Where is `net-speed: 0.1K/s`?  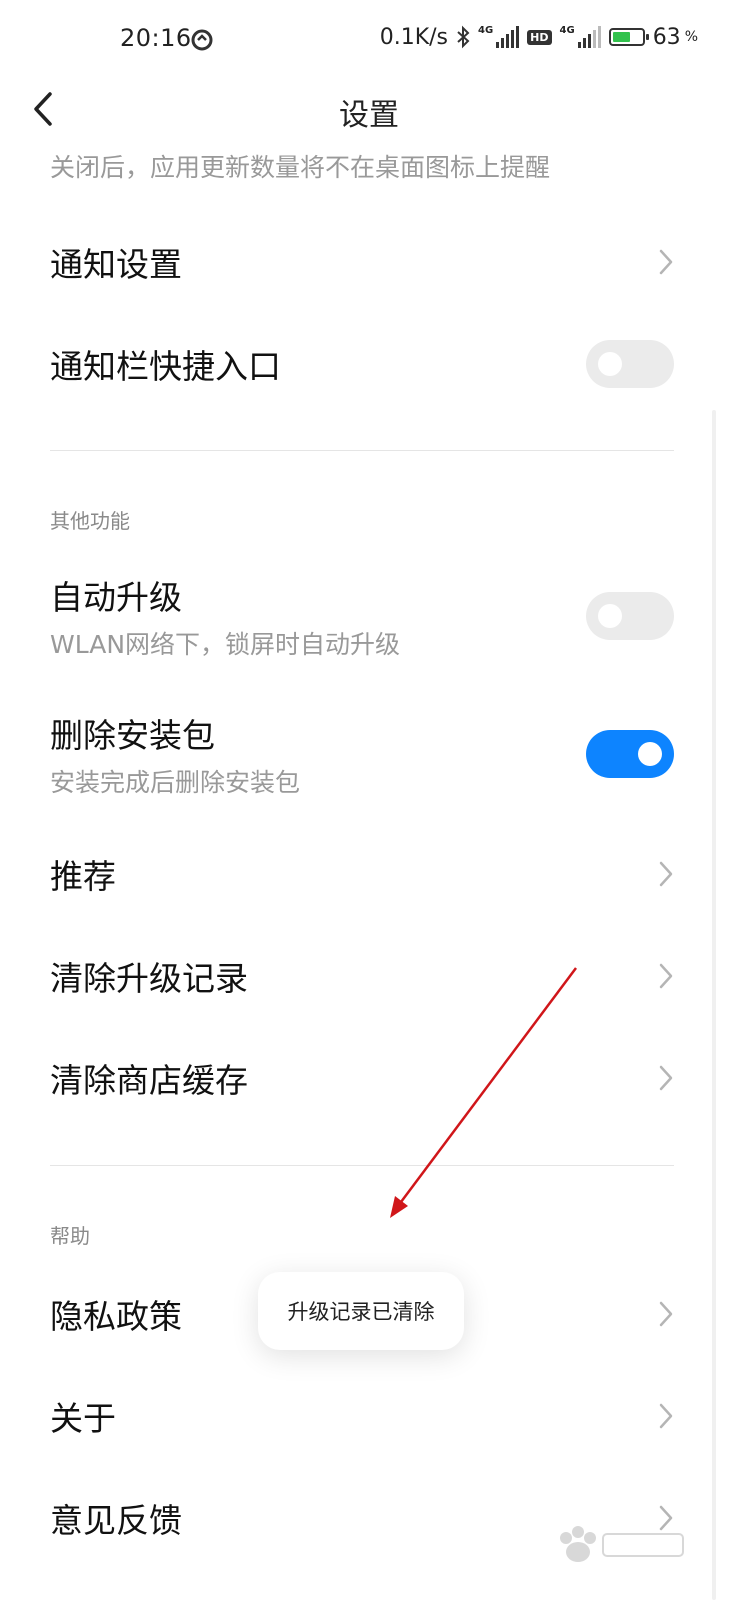 net-speed: 0.1K/s is located at coordinates (413, 37).